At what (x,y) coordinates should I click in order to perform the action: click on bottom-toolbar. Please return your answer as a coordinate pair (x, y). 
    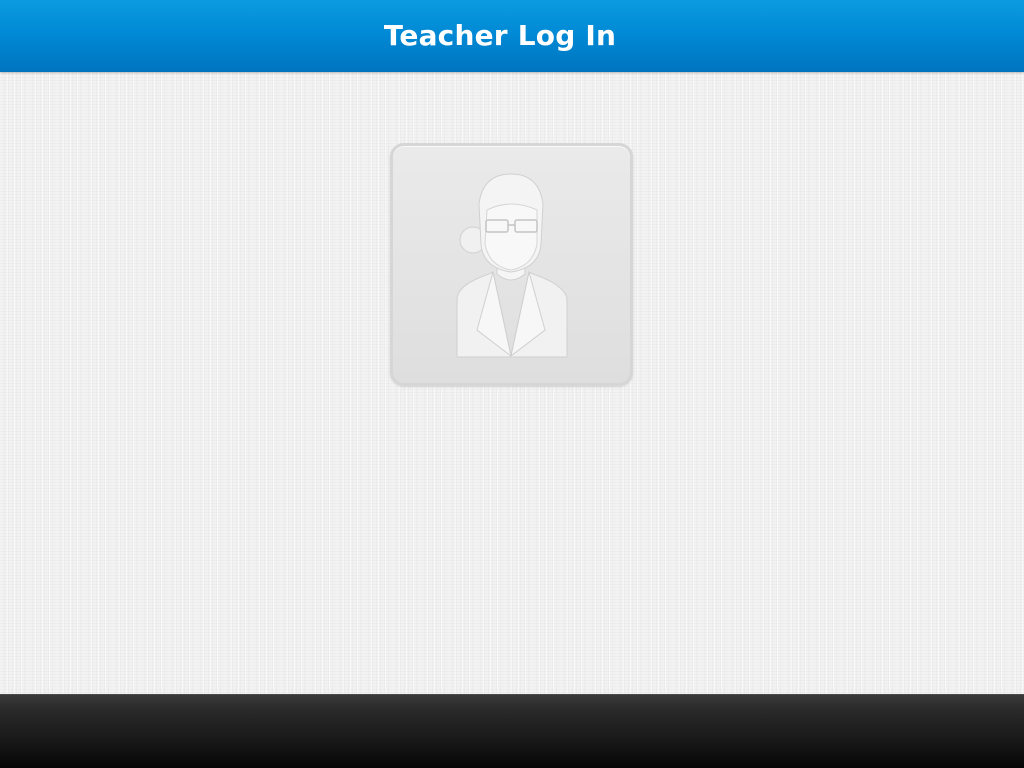
    Looking at the image, I should click on (512, 731).